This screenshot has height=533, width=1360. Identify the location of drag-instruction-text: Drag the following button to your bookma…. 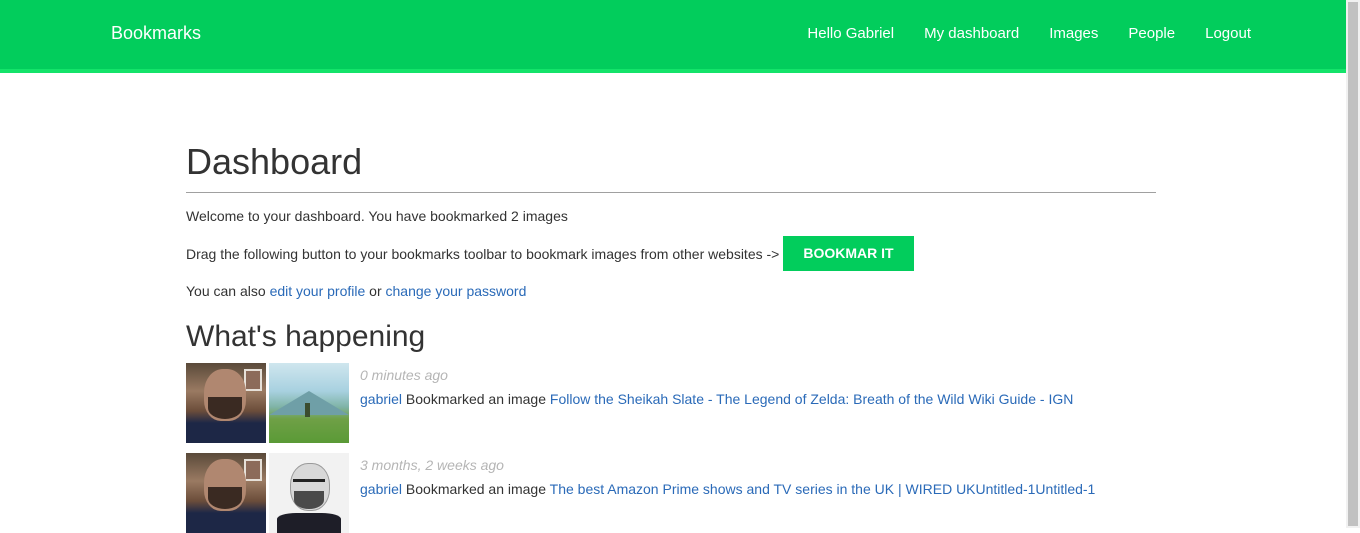
(483, 253).